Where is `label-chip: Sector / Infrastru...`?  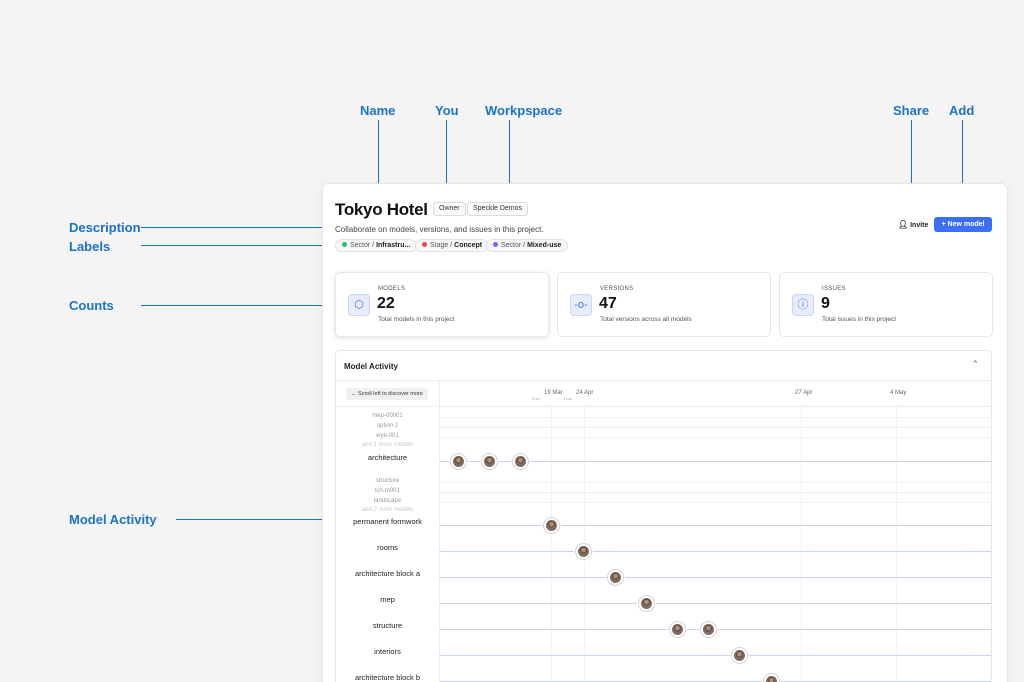
label-chip: Sector / Infrastru... is located at coordinates (376, 245).